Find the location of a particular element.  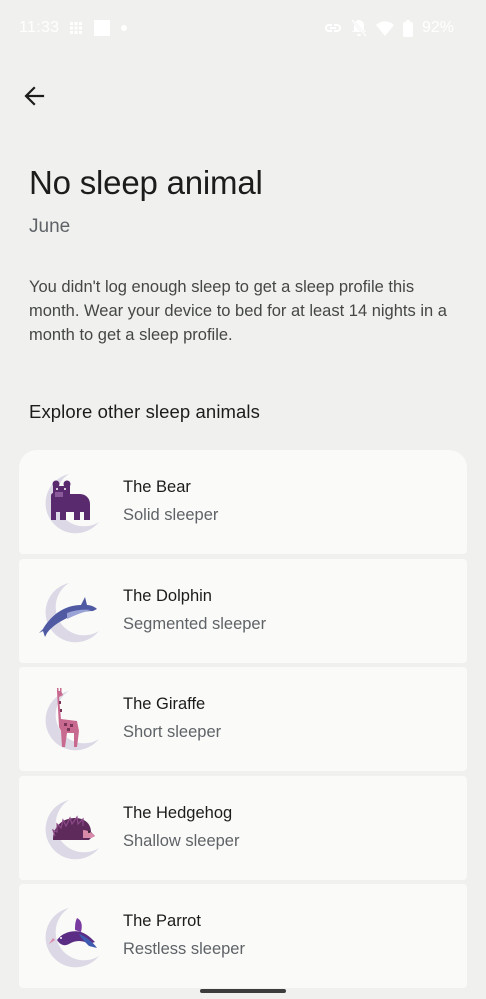

month-label: June is located at coordinates (50, 226).